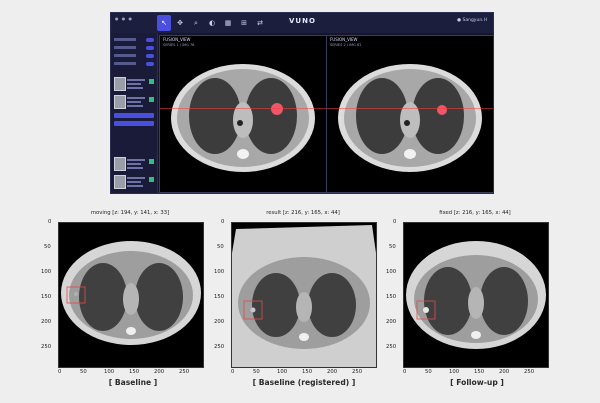 The height and width of the screenshot is (403, 600). Describe the element at coordinates (410, 118) in the screenshot. I see `ct-slice-right` at that location.